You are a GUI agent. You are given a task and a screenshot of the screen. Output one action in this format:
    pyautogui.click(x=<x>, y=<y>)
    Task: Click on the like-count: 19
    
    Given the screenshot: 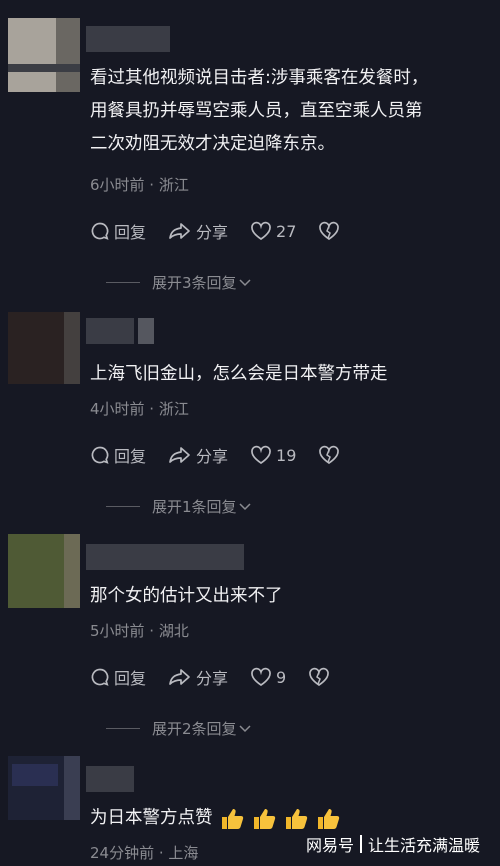 What is the action you would take?
    pyautogui.click(x=286, y=455)
    